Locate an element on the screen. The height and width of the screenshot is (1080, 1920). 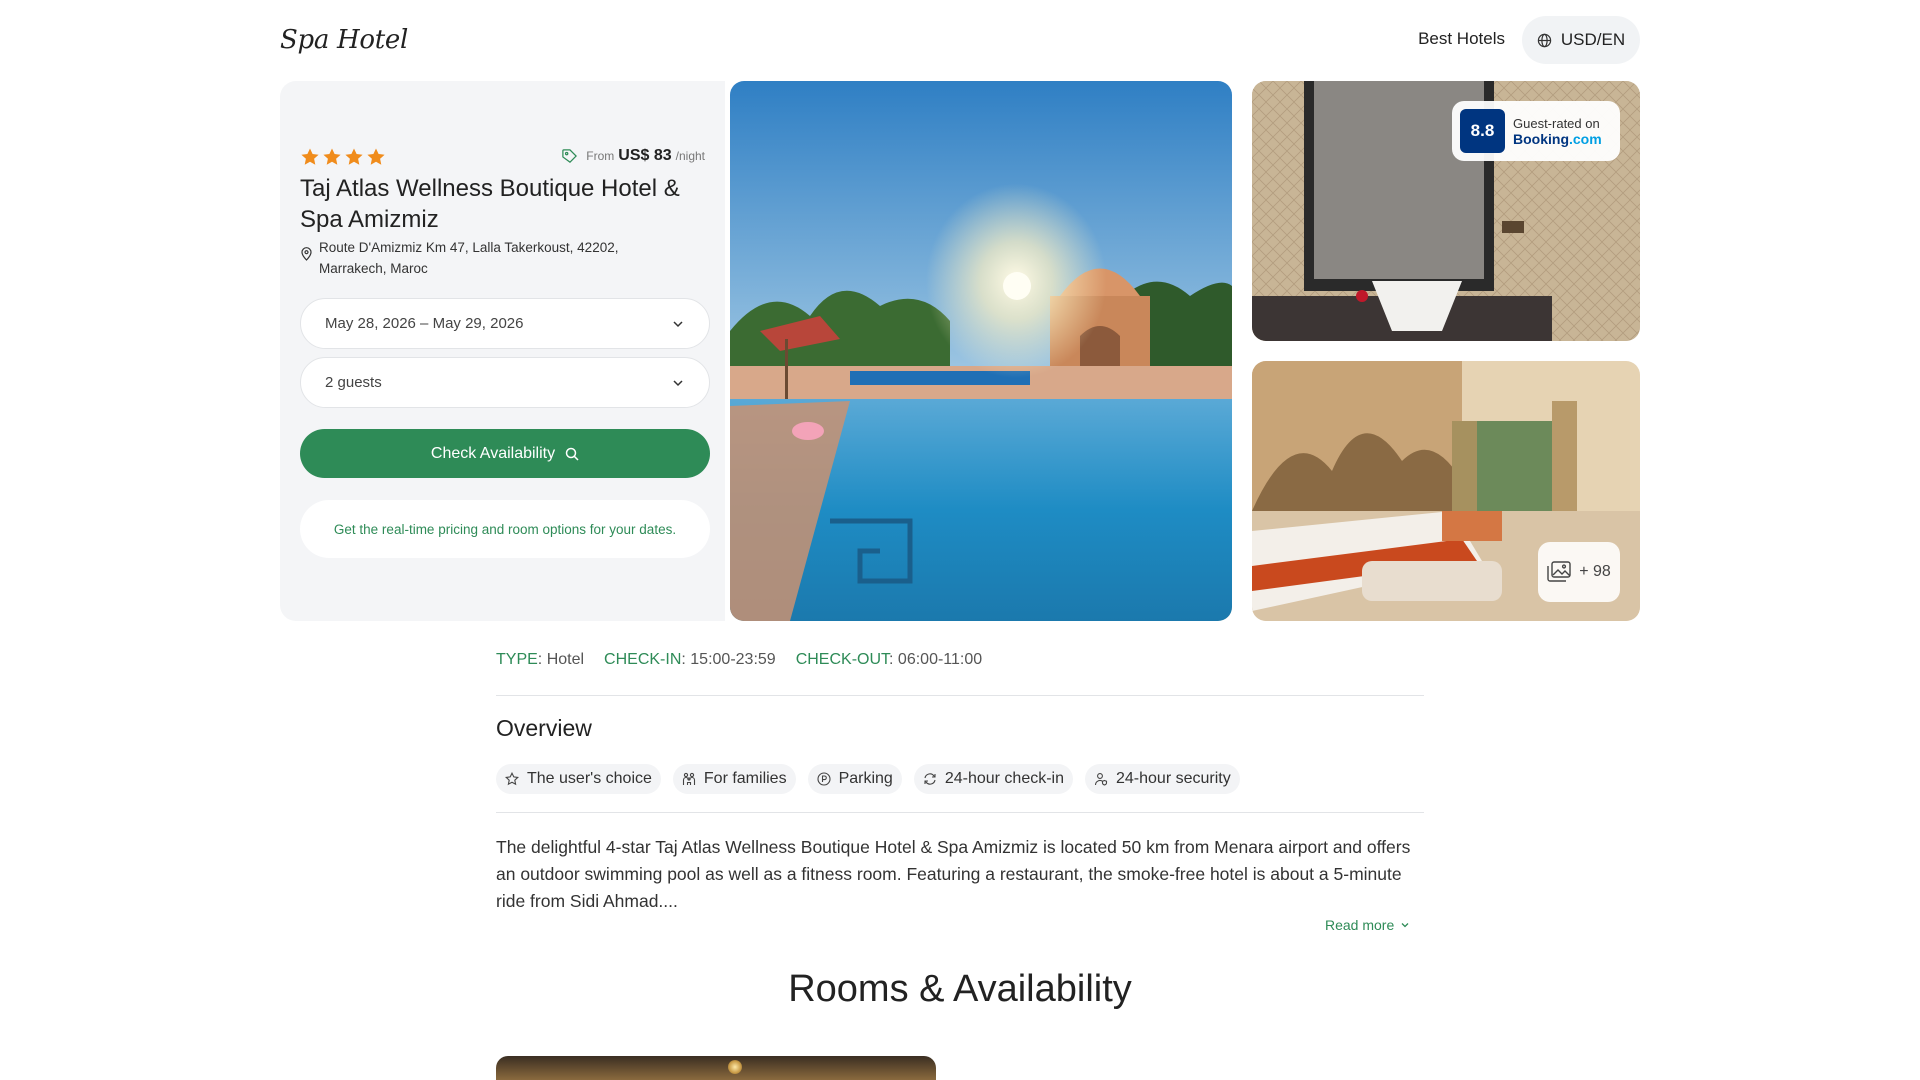
security-icon is located at coordinates (1101, 779).